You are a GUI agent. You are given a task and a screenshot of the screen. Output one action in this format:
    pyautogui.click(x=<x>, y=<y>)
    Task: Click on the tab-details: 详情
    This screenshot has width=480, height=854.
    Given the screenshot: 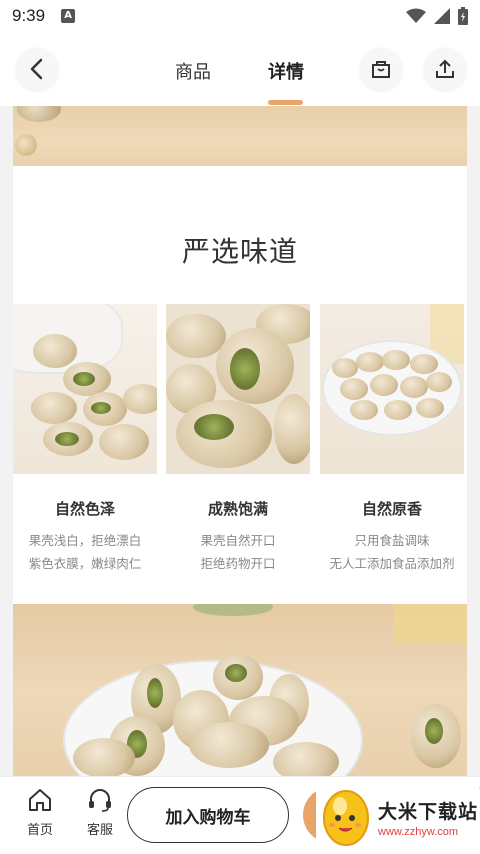 What is the action you would take?
    pyautogui.click(x=286, y=71)
    